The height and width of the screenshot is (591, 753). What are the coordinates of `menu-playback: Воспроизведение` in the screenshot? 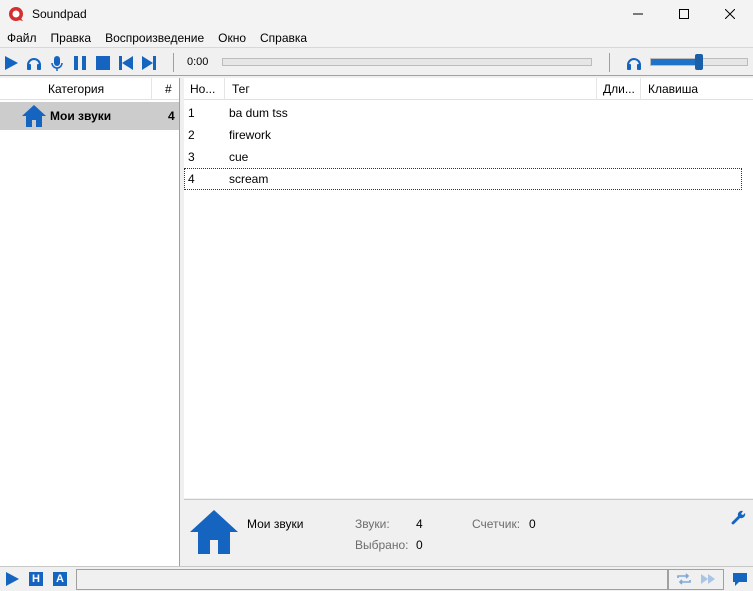 It's located at (154, 38).